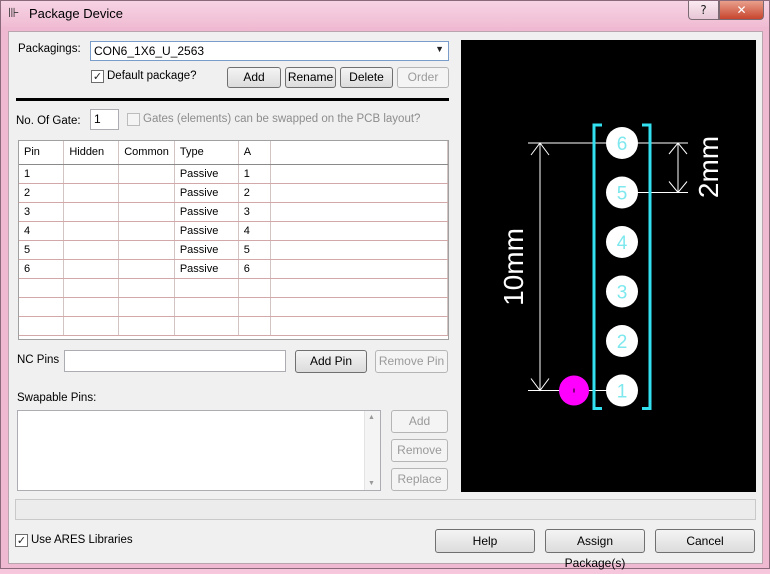  What do you see at coordinates (254, 212) in the screenshot?
I see `table-cell-a: 3` at bounding box center [254, 212].